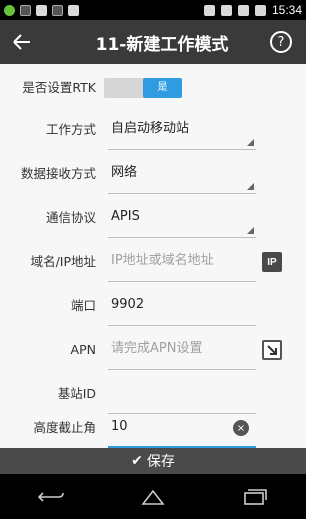 This screenshot has height=519, width=320. What do you see at coordinates (58, 173) in the screenshot?
I see `data-receive-label: 数据接收方式` at bounding box center [58, 173].